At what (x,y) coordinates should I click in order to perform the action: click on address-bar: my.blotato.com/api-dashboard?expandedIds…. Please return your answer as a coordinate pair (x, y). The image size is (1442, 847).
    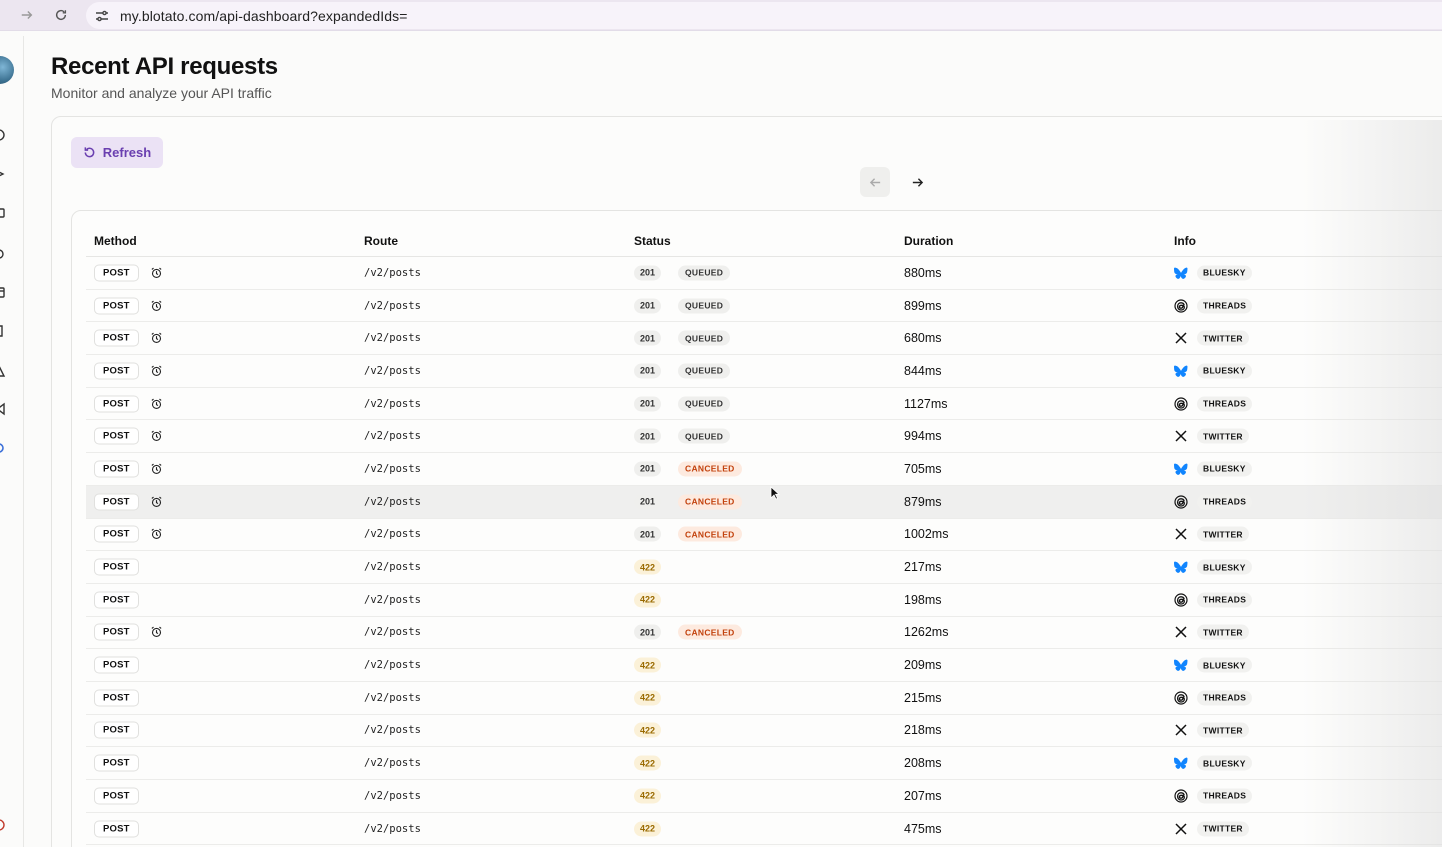
    Looking at the image, I should click on (764, 15).